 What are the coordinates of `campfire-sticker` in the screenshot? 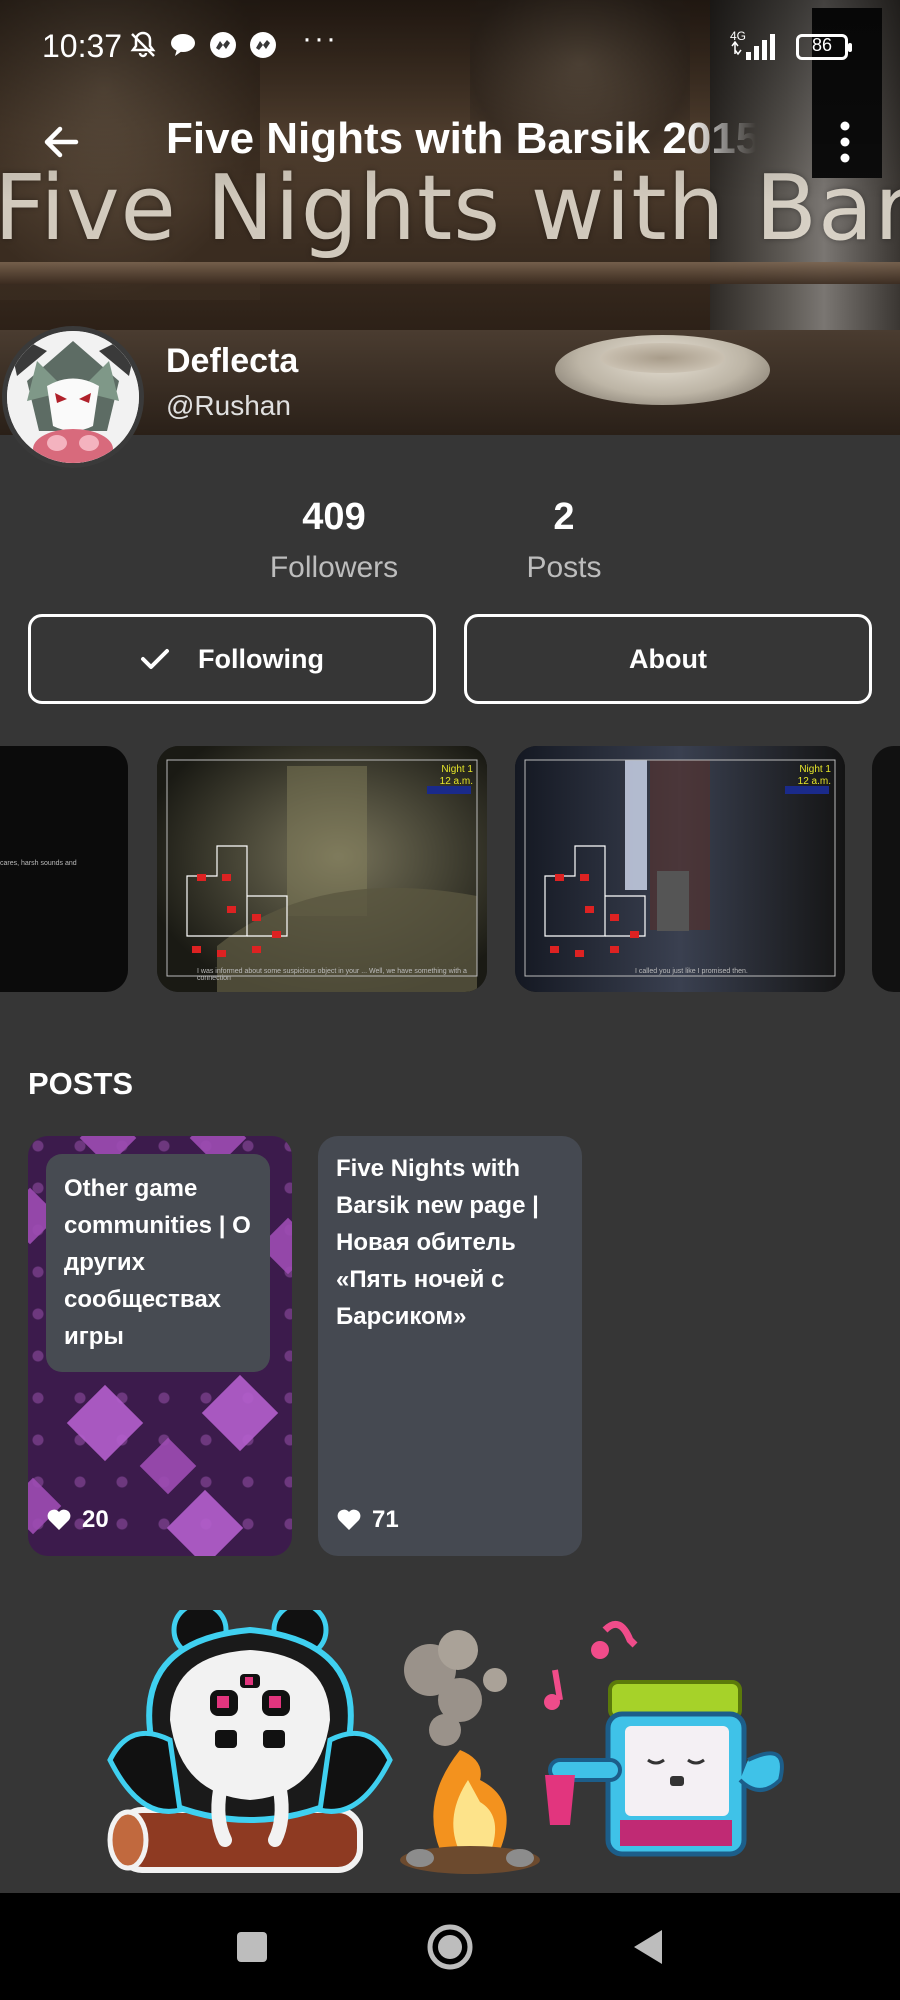 It's located at (470, 1752).